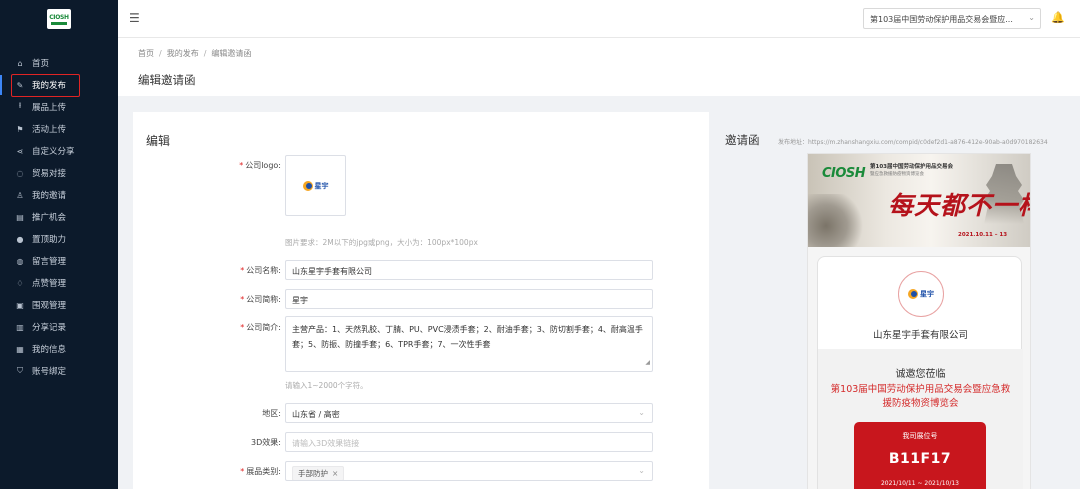 This screenshot has width=1080, height=489. What do you see at coordinates (49, 306) in the screenshot?
I see `sidebar-item-label: 围观管理` at bounding box center [49, 306].